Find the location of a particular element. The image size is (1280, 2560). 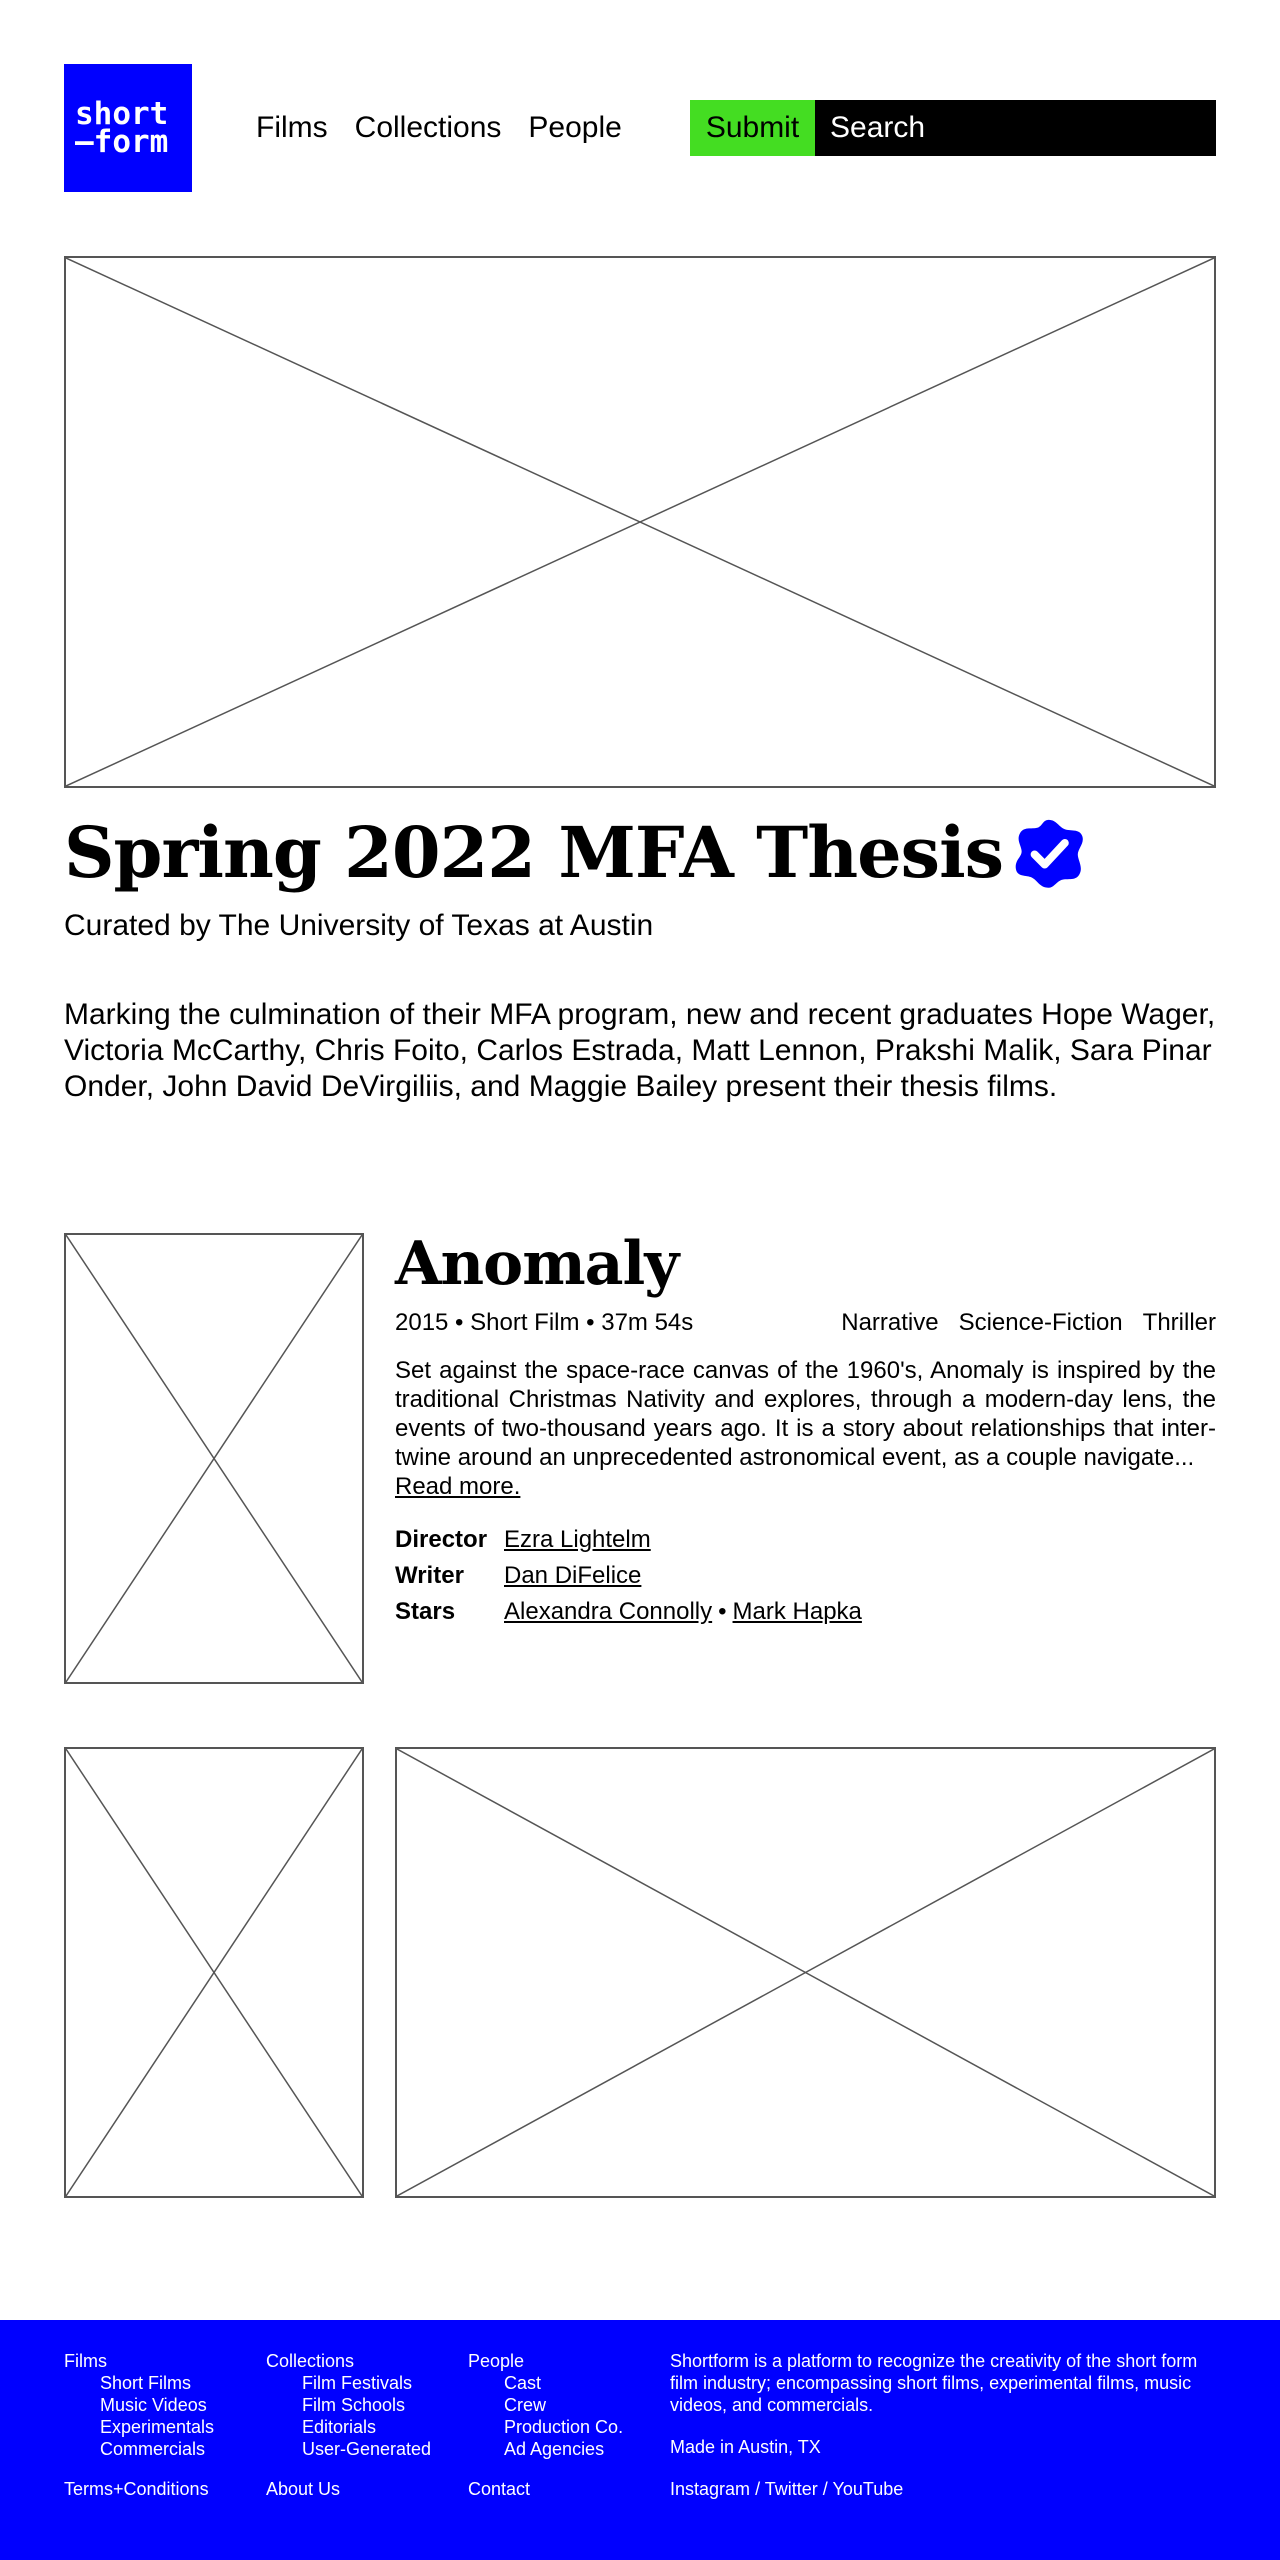

genre-tag: Narrative is located at coordinates (889, 1323).